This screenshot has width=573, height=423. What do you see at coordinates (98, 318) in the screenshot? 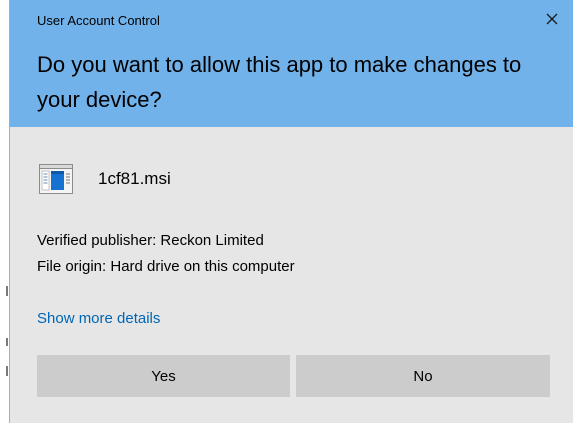
I see `show-more-details-link: Show more details` at bounding box center [98, 318].